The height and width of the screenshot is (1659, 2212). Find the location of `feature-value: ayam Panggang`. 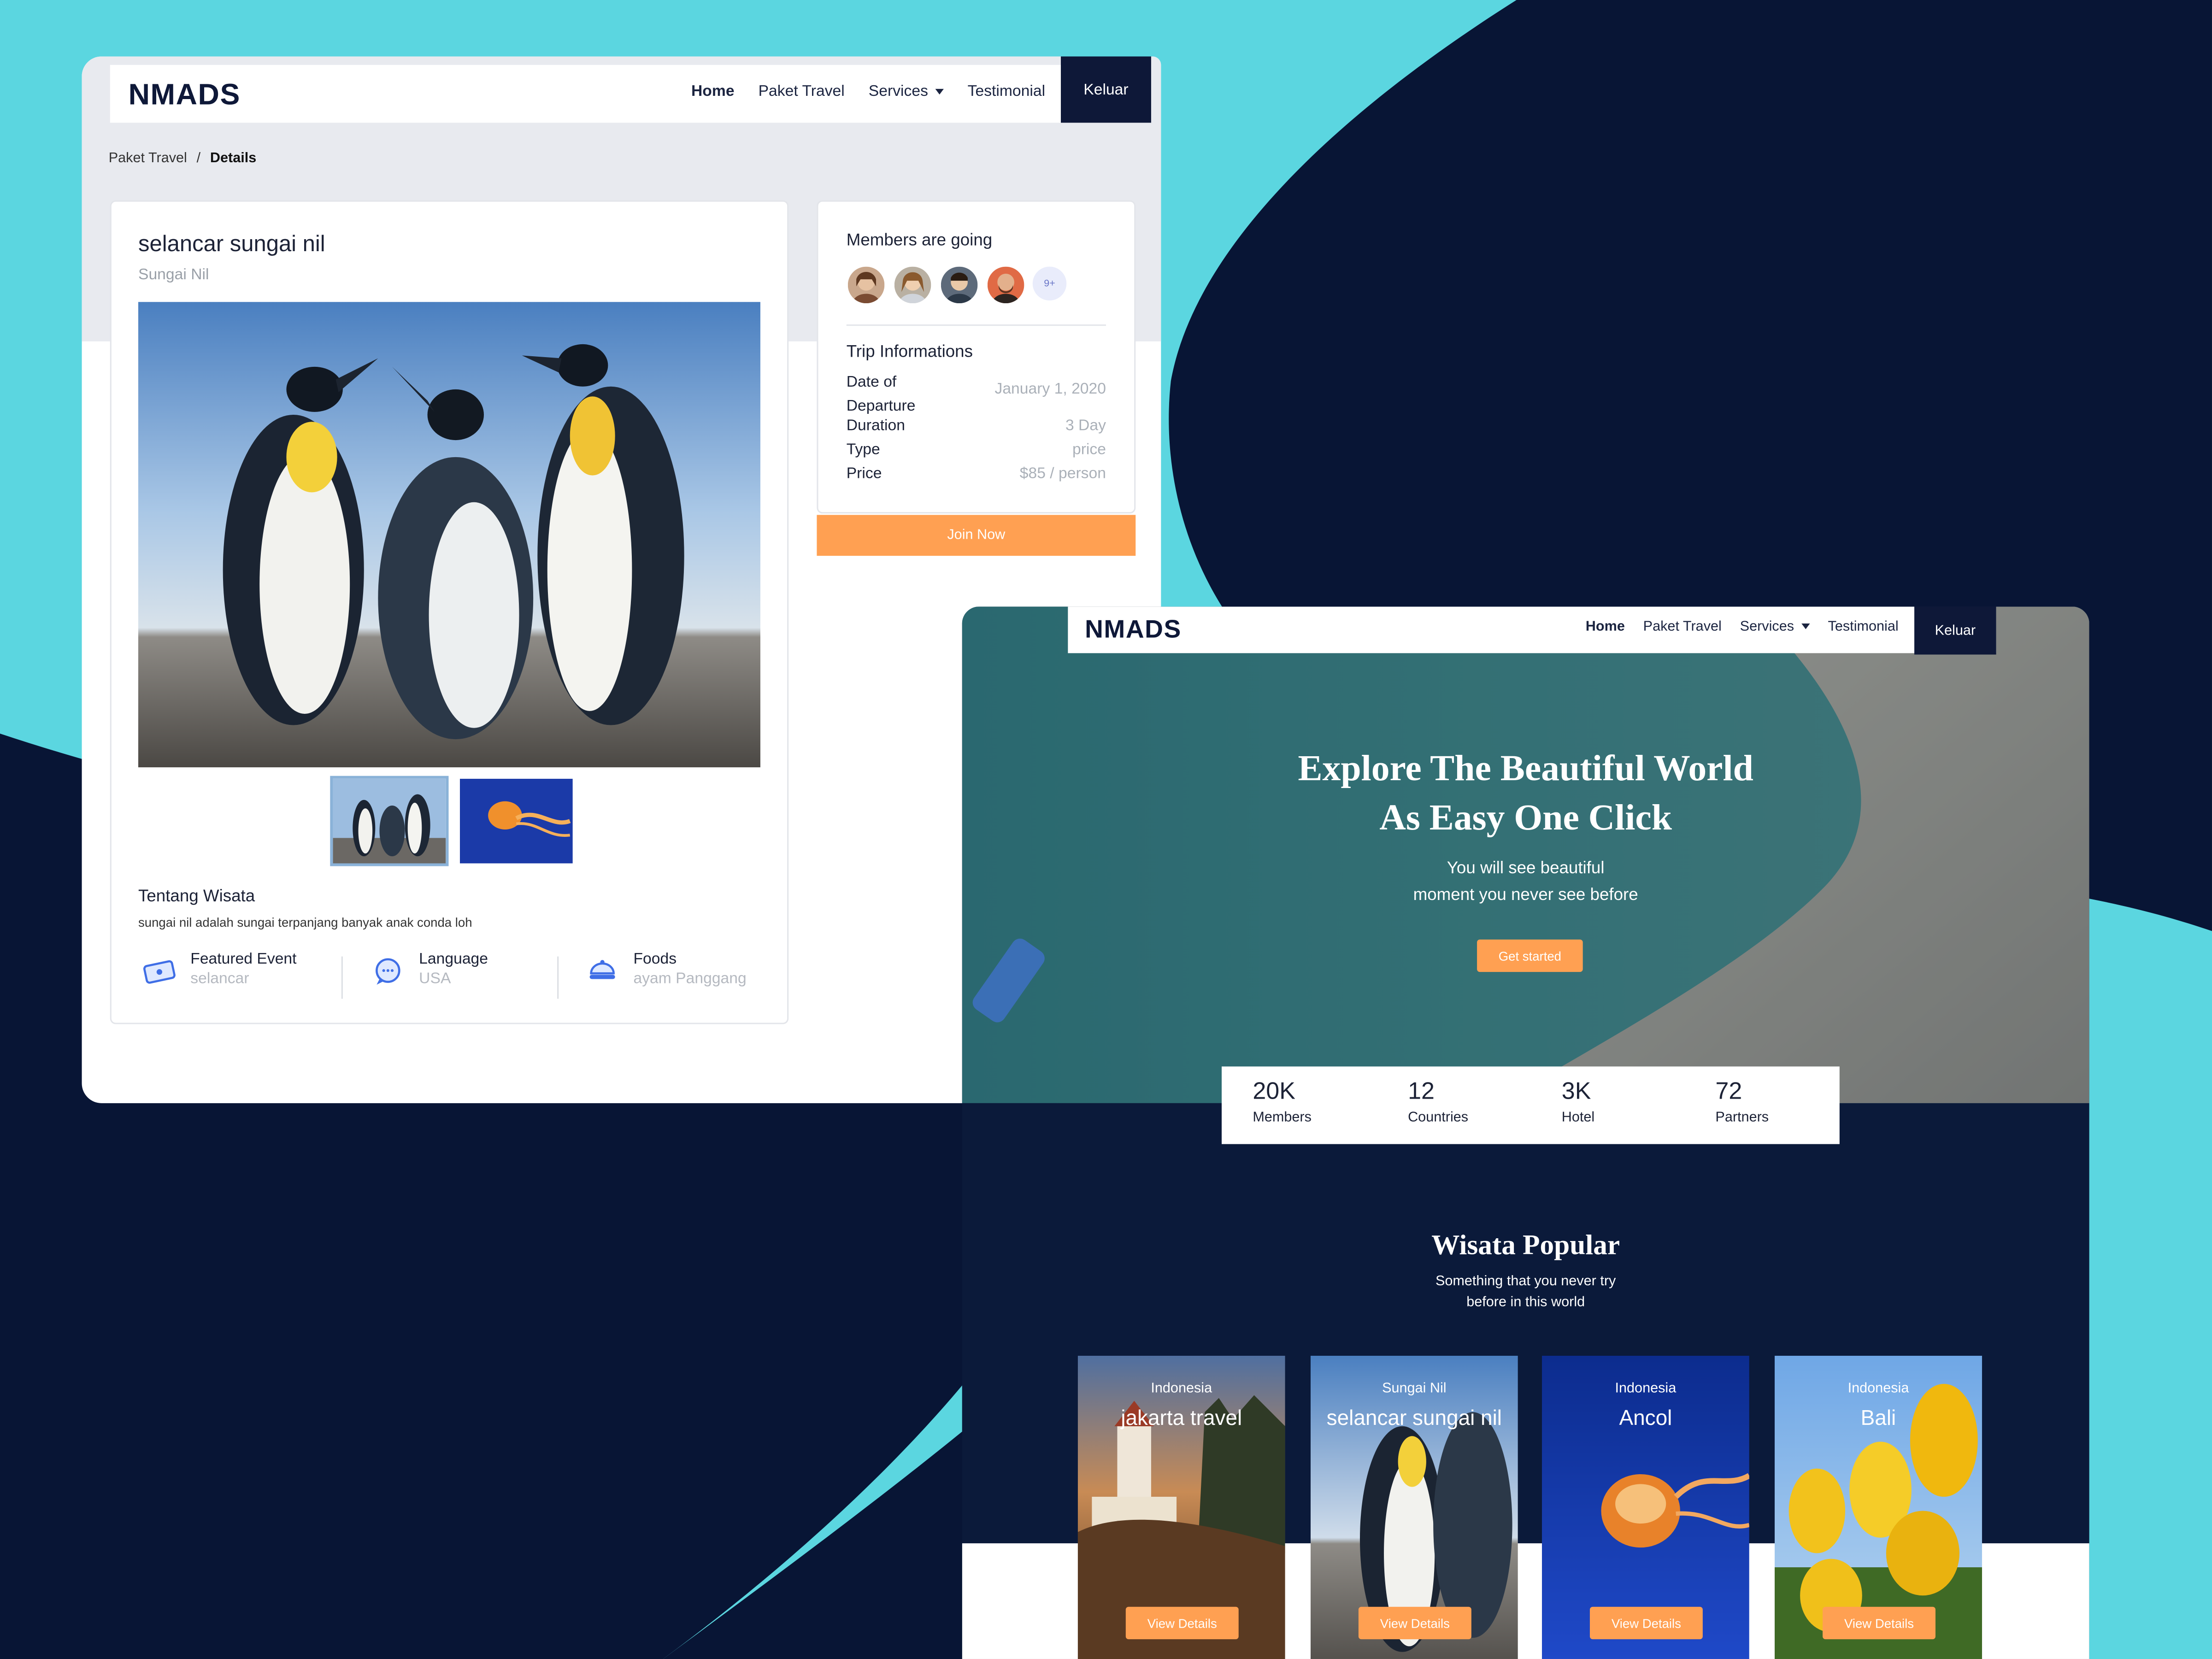

feature-value: ayam Panggang is located at coordinates (690, 979).